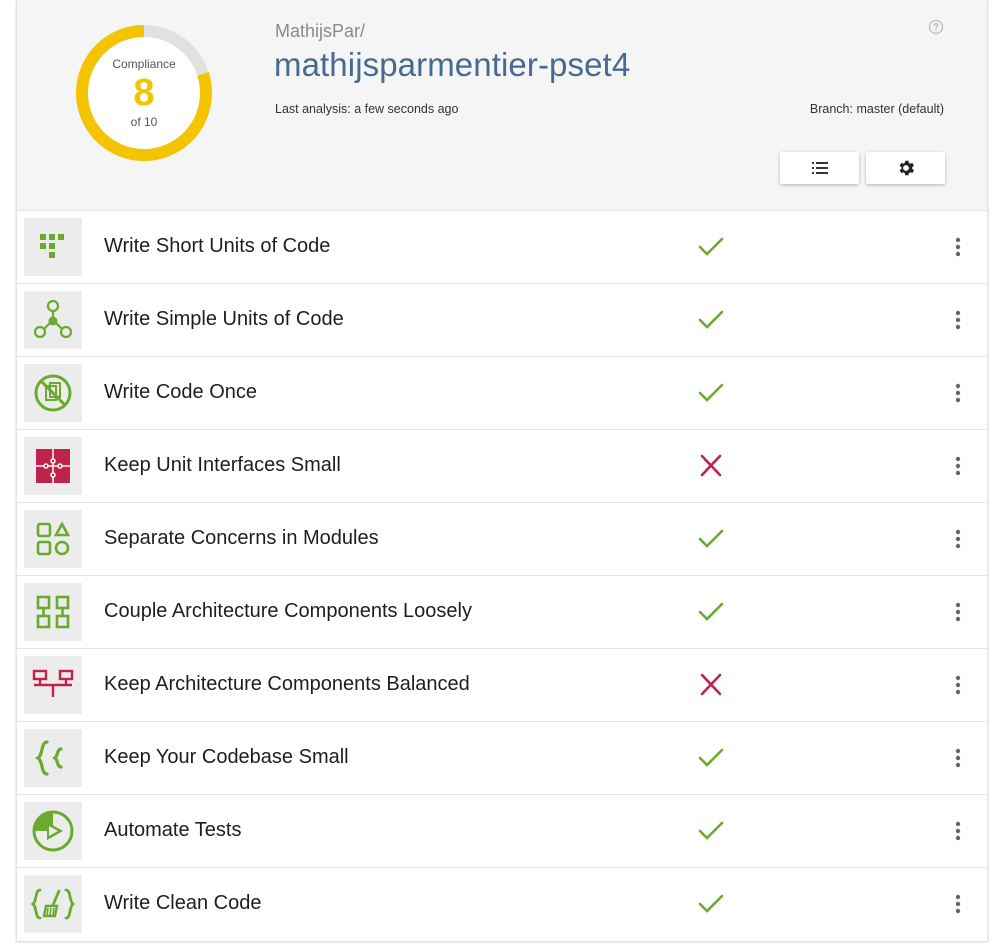 The width and height of the screenshot is (1007, 951). Describe the element at coordinates (288, 611) in the screenshot. I see `guideline-label: Couple Architecture Components Loosely` at that location.